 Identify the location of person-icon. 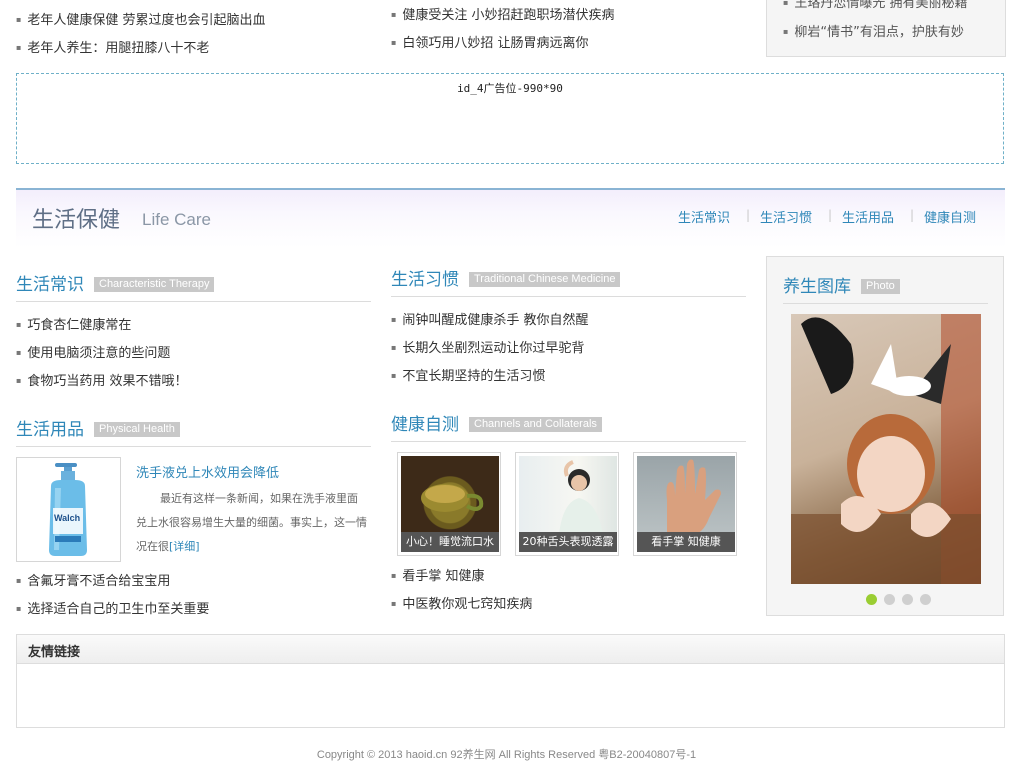
(581, 497).